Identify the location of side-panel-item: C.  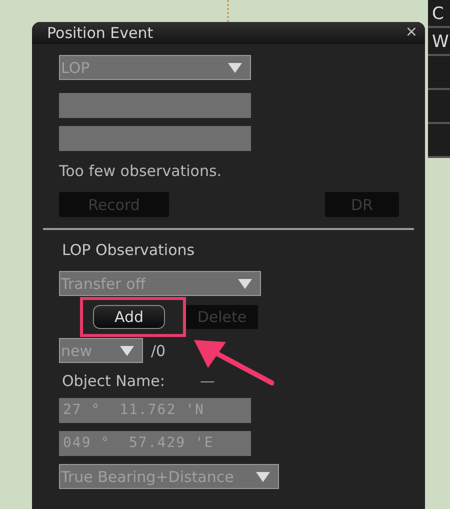
(439, 14).